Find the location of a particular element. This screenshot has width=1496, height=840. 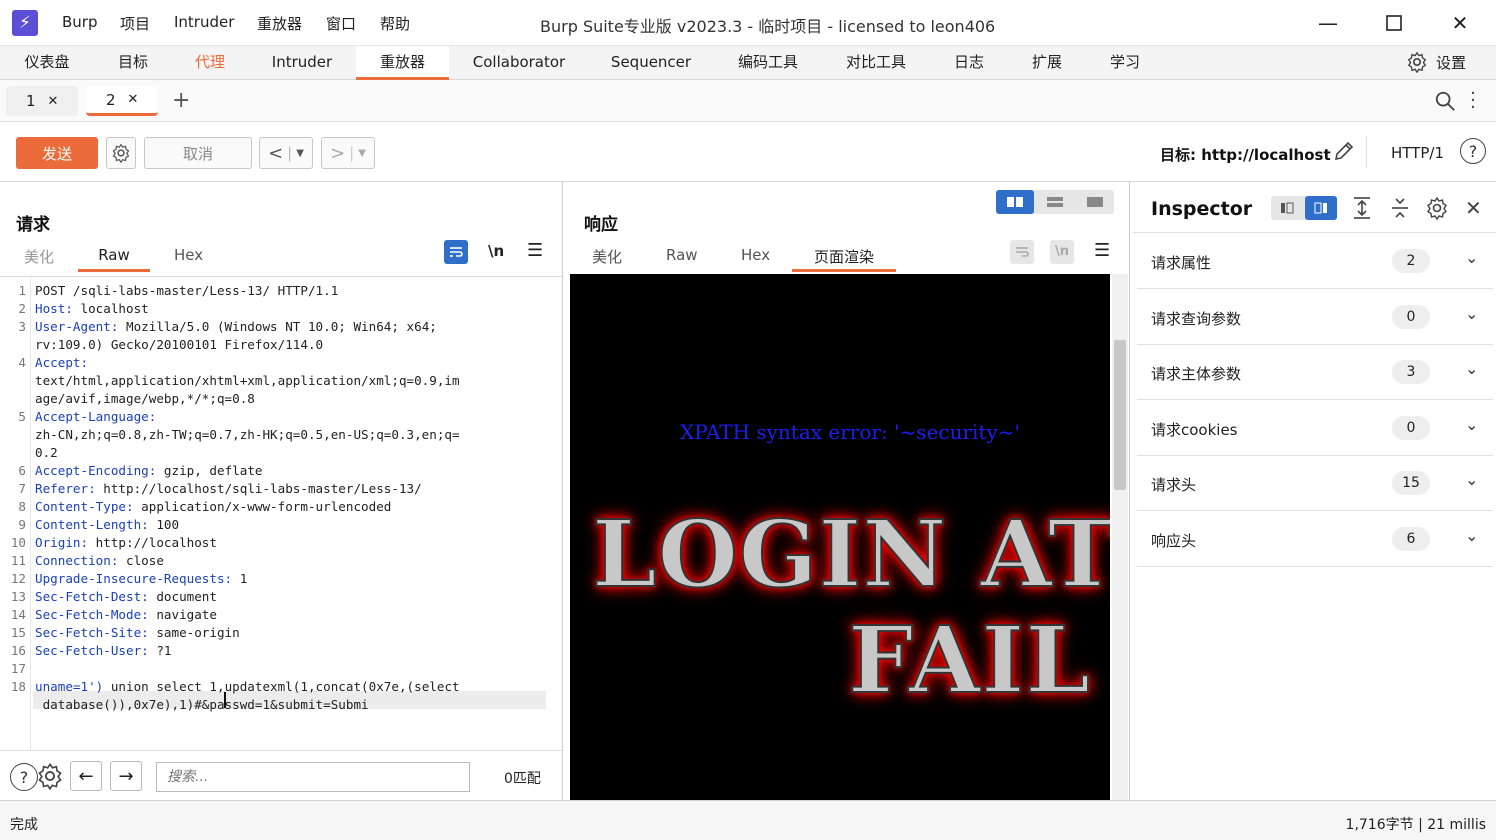

close-window-icon: ✕ is located at coordinates (1460, 23).